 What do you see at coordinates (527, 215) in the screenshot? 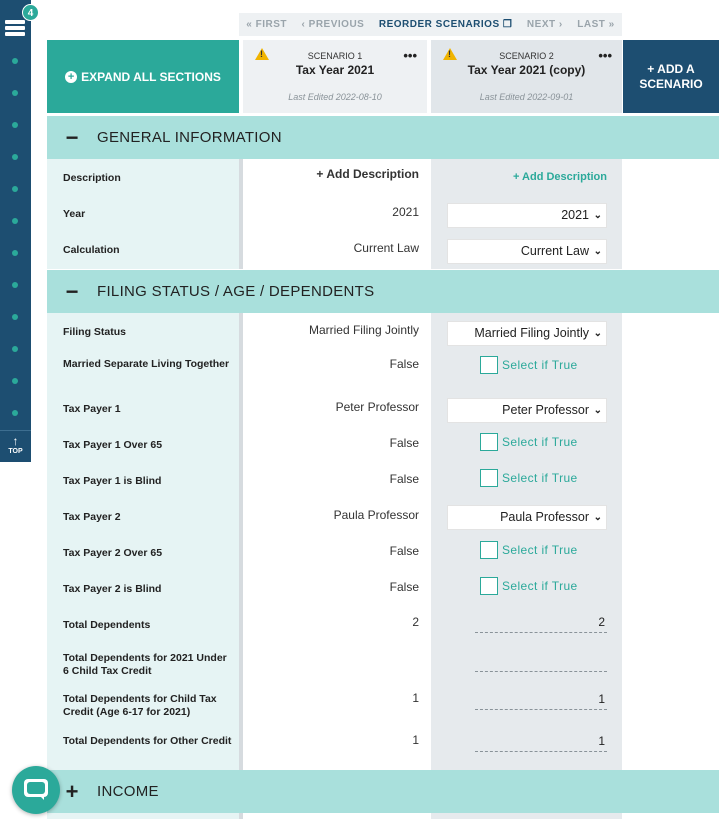
I see `year-select: 2021 ⌄` at bounding box center [527, 215].